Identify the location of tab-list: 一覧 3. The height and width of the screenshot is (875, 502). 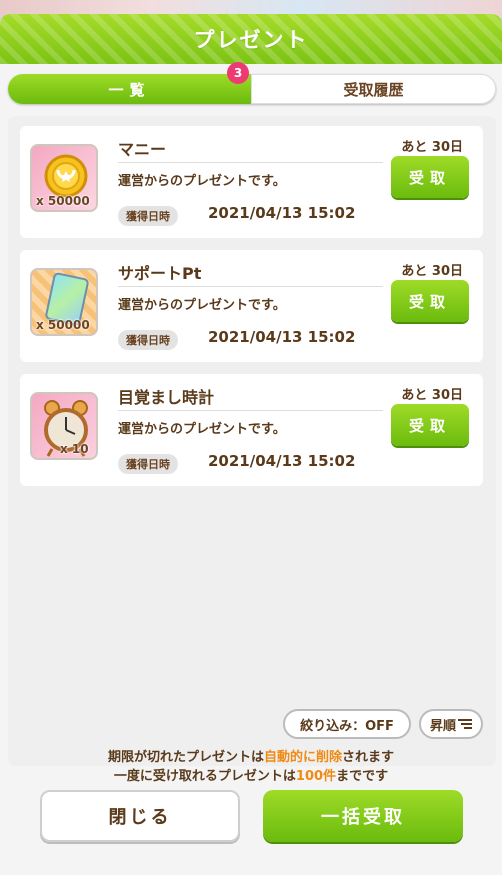
(129, 83).